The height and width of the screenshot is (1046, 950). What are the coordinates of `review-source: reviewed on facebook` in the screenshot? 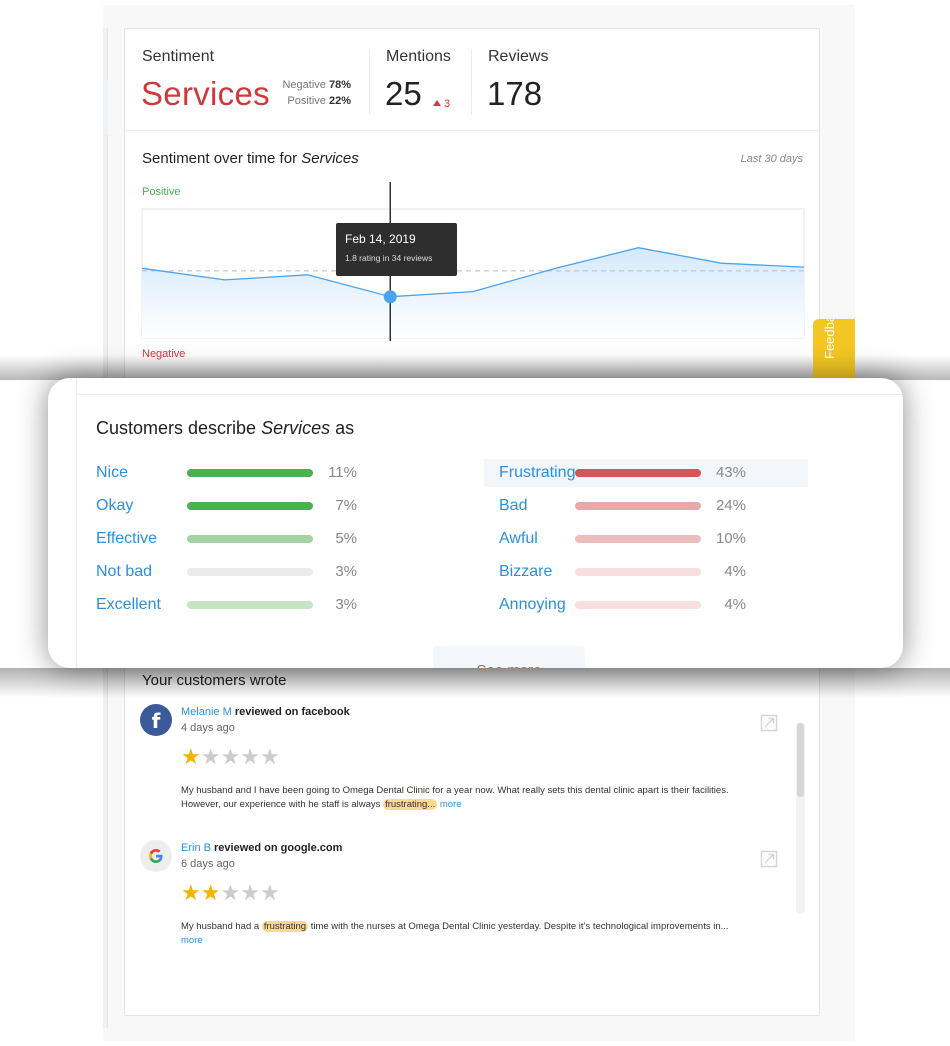 It's located at (292, 712).